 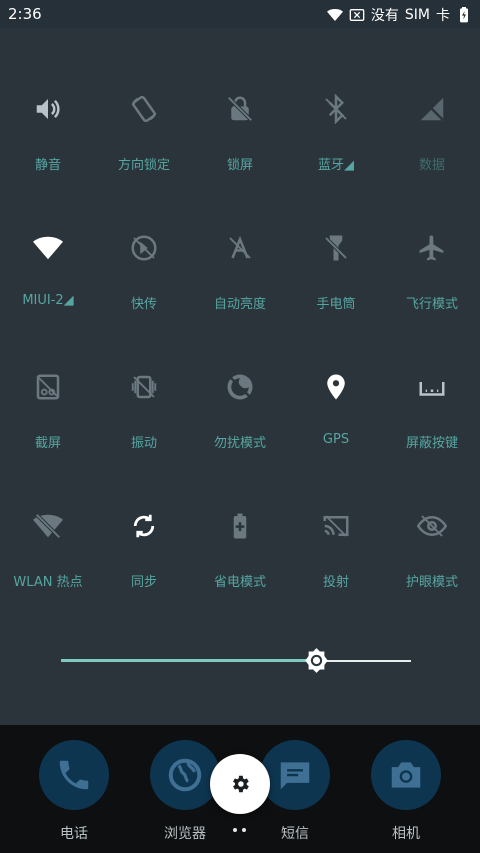 What do you see at coordinates (336, 304) in the screenshot?
I see `tile-label: 手电筒` at bounding box center [336, 304].